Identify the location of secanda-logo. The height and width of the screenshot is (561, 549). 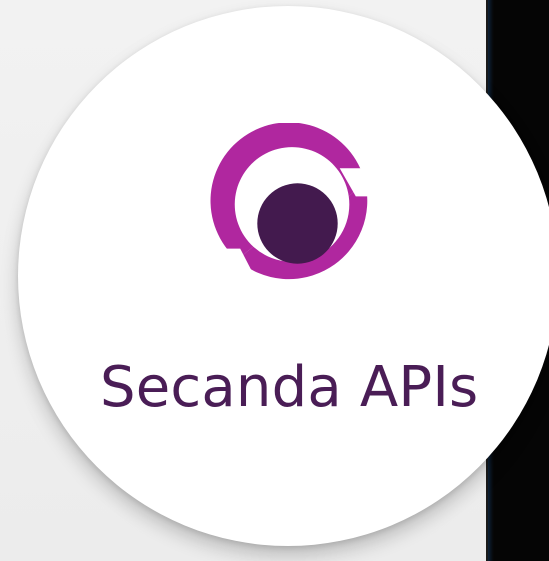
(297, 223).